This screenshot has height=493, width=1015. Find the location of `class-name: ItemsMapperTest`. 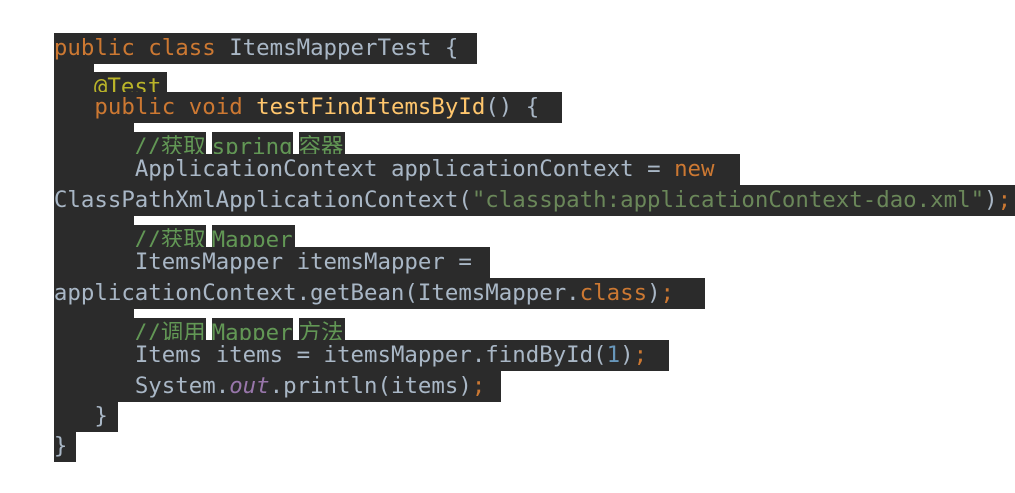

class-name: ItemsMapperTest is located at coordinates (330, 48).